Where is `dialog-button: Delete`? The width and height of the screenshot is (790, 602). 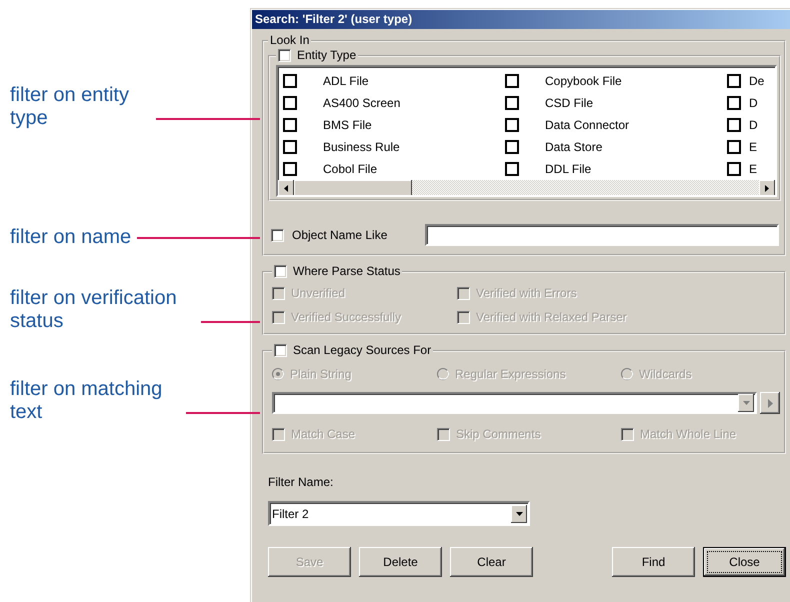
dialog-button: Delete is located at coordinates (400, 562).